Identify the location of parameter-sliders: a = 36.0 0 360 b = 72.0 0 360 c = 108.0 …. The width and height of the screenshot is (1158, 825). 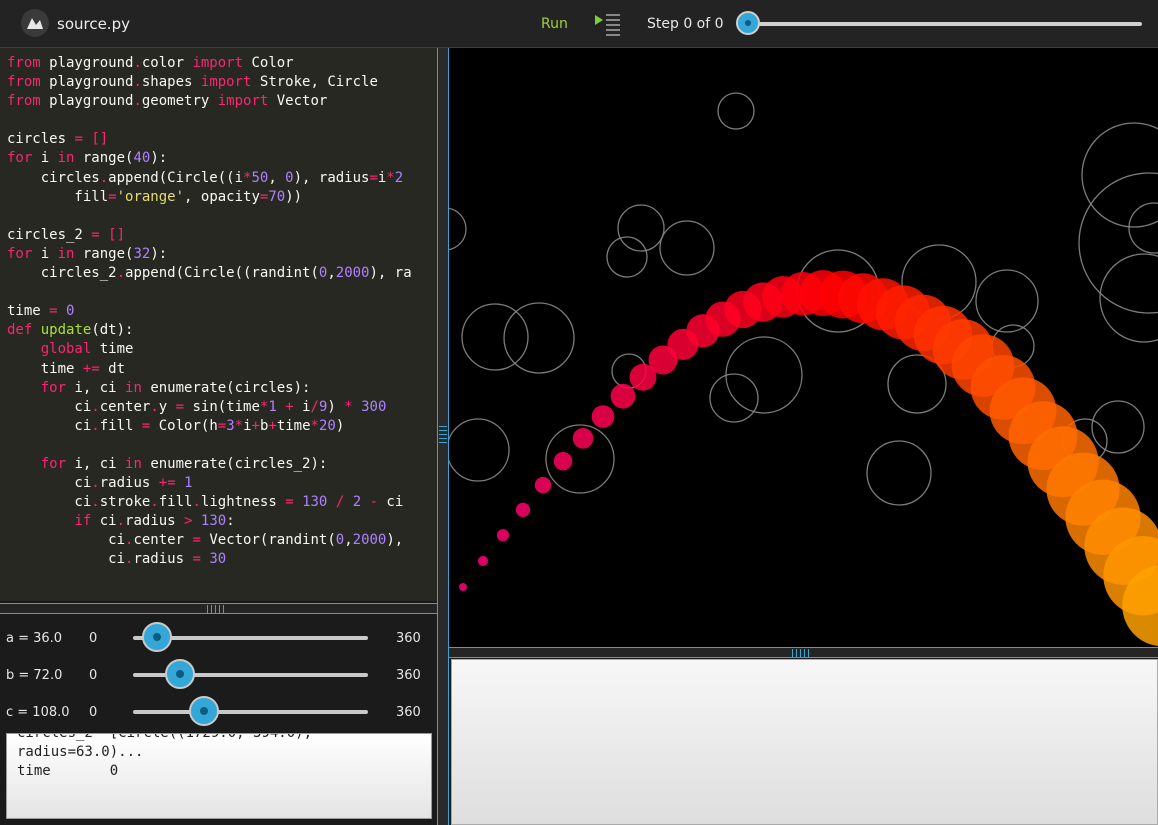
(218, 675).